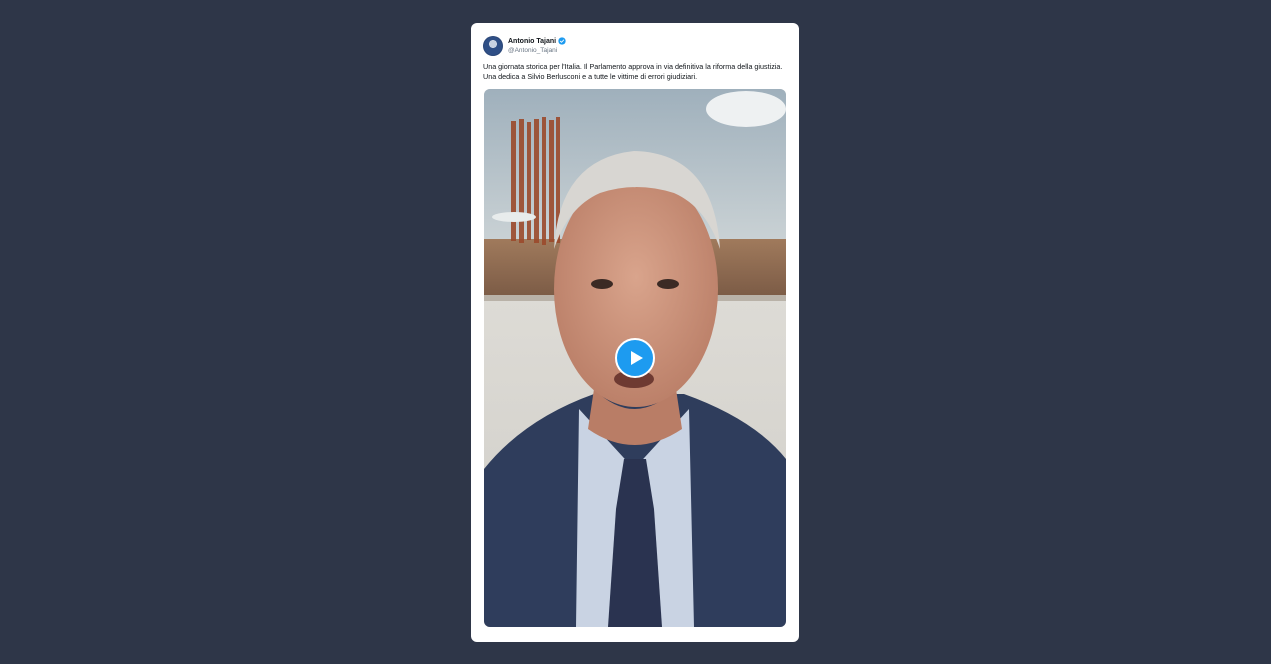 The height and width of the screenshot is (664, 1271). I want to click on avatar, so click(493, 46).